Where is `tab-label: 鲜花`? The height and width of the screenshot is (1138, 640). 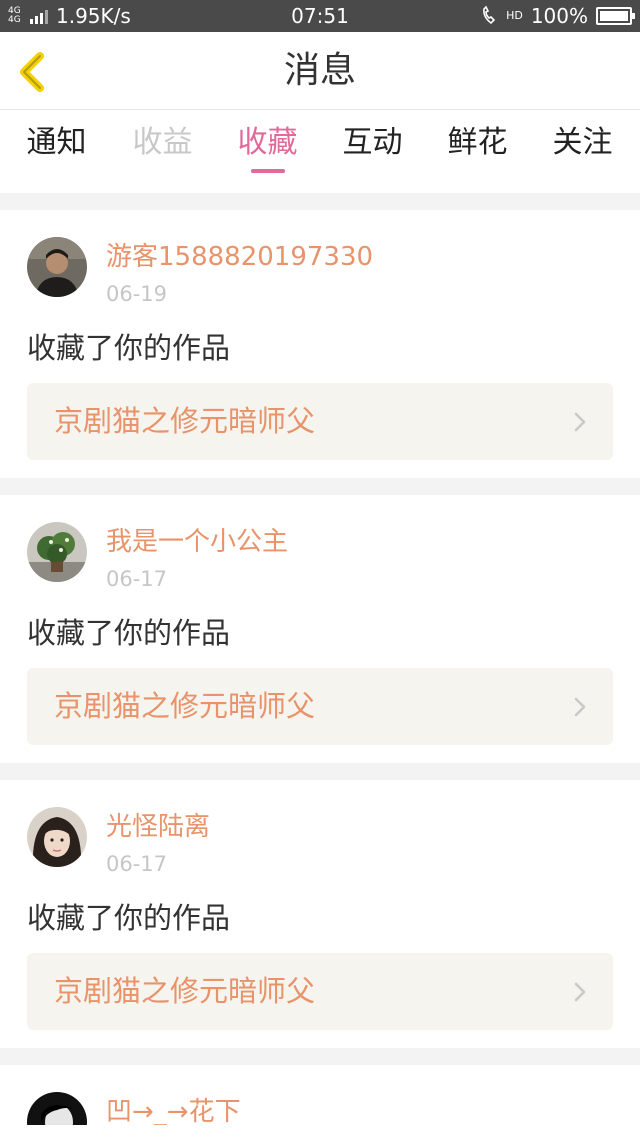 tab-label: 鲜花 is located at coordinates (477, 142).